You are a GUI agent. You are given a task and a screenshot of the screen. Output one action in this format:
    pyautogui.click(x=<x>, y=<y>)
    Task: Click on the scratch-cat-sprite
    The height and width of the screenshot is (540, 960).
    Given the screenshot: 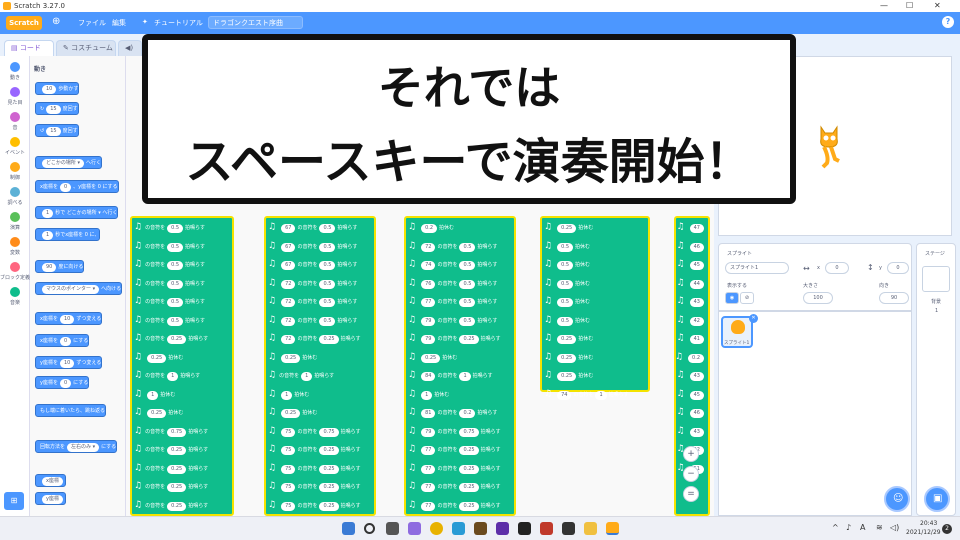 What is the action you would take?
    pyautogui.click(x=830, y=146)
    